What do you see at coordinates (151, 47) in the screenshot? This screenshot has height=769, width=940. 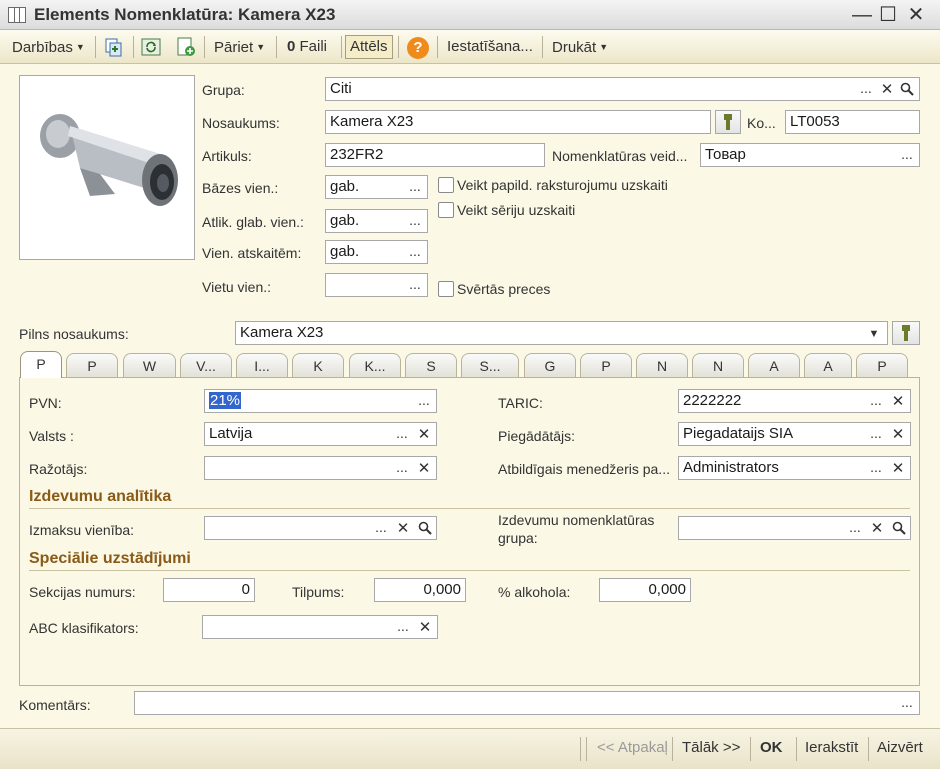 I see `refresh-icon` at bounding box center [151, 47].